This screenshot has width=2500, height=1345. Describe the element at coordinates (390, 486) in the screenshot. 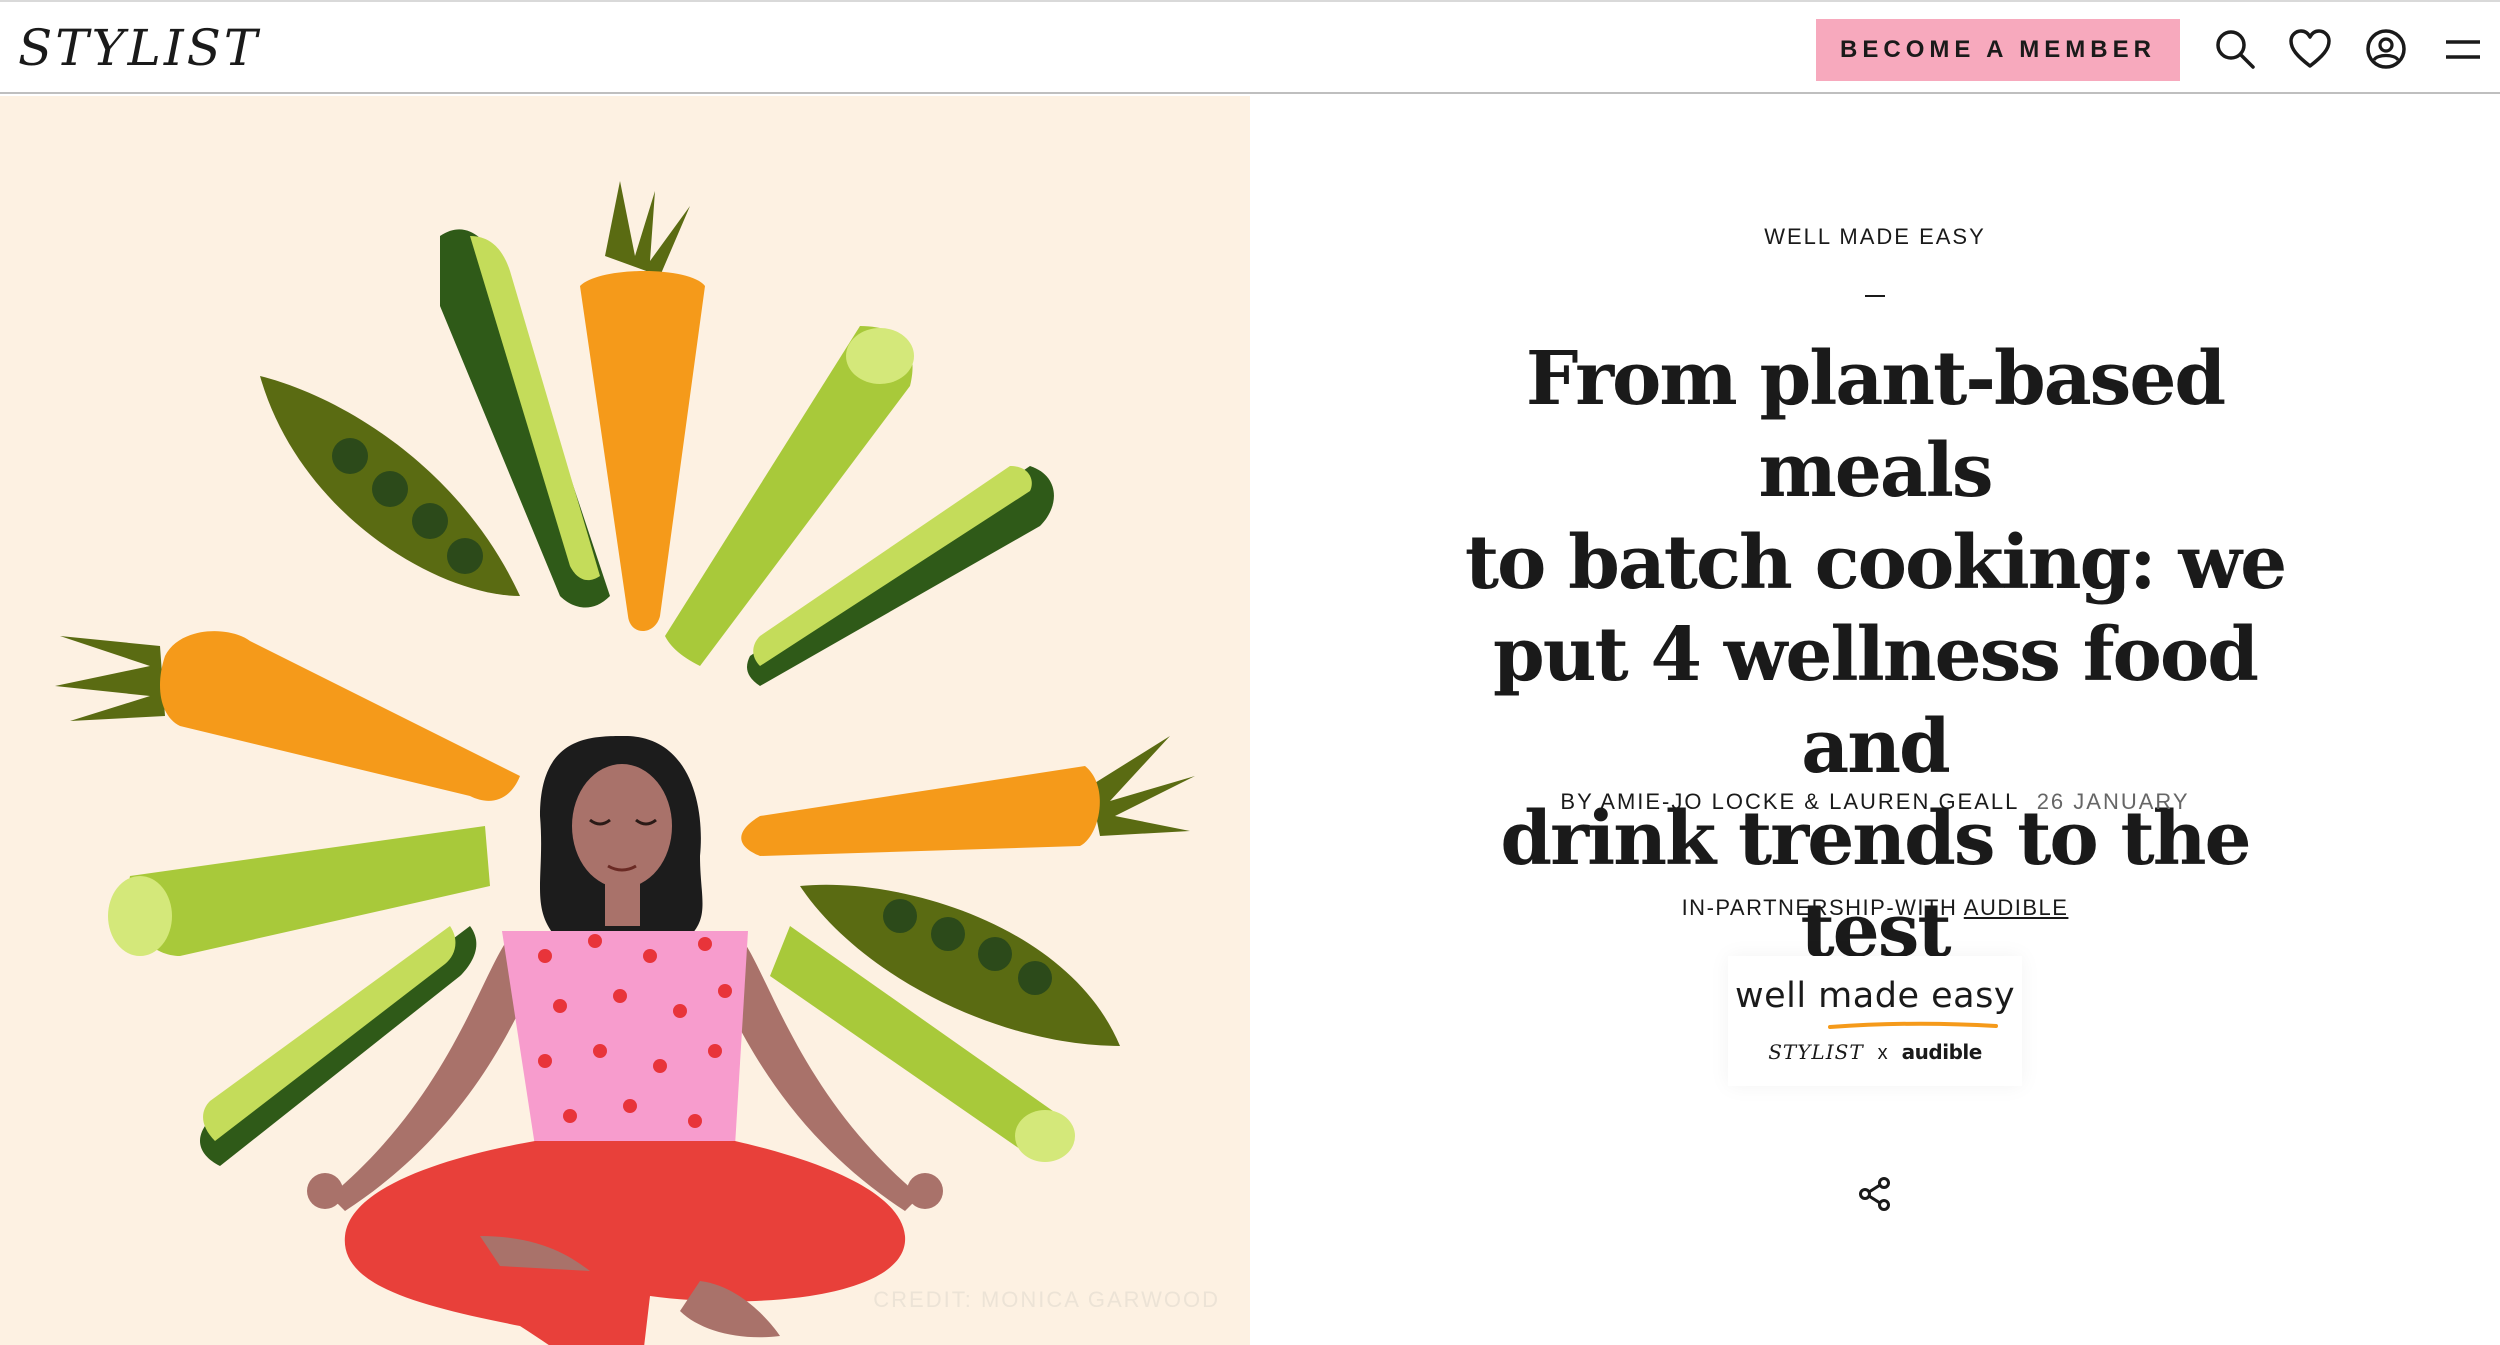

I see `pea-pod-left` at that location.